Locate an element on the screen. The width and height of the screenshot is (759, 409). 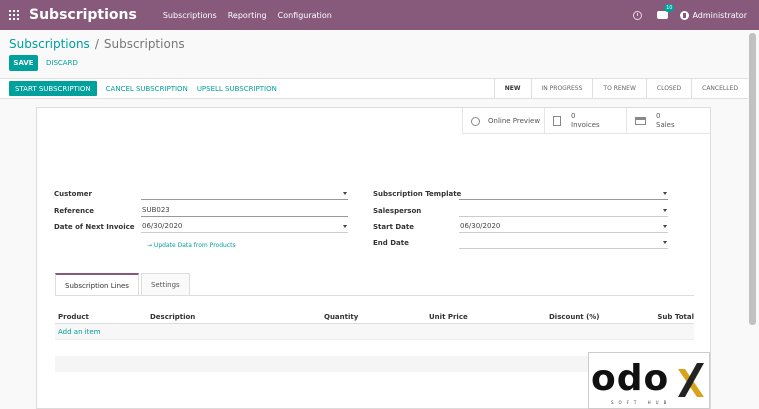
logo-subtitle: SOFT HUB is located at coordinates (641, 402).